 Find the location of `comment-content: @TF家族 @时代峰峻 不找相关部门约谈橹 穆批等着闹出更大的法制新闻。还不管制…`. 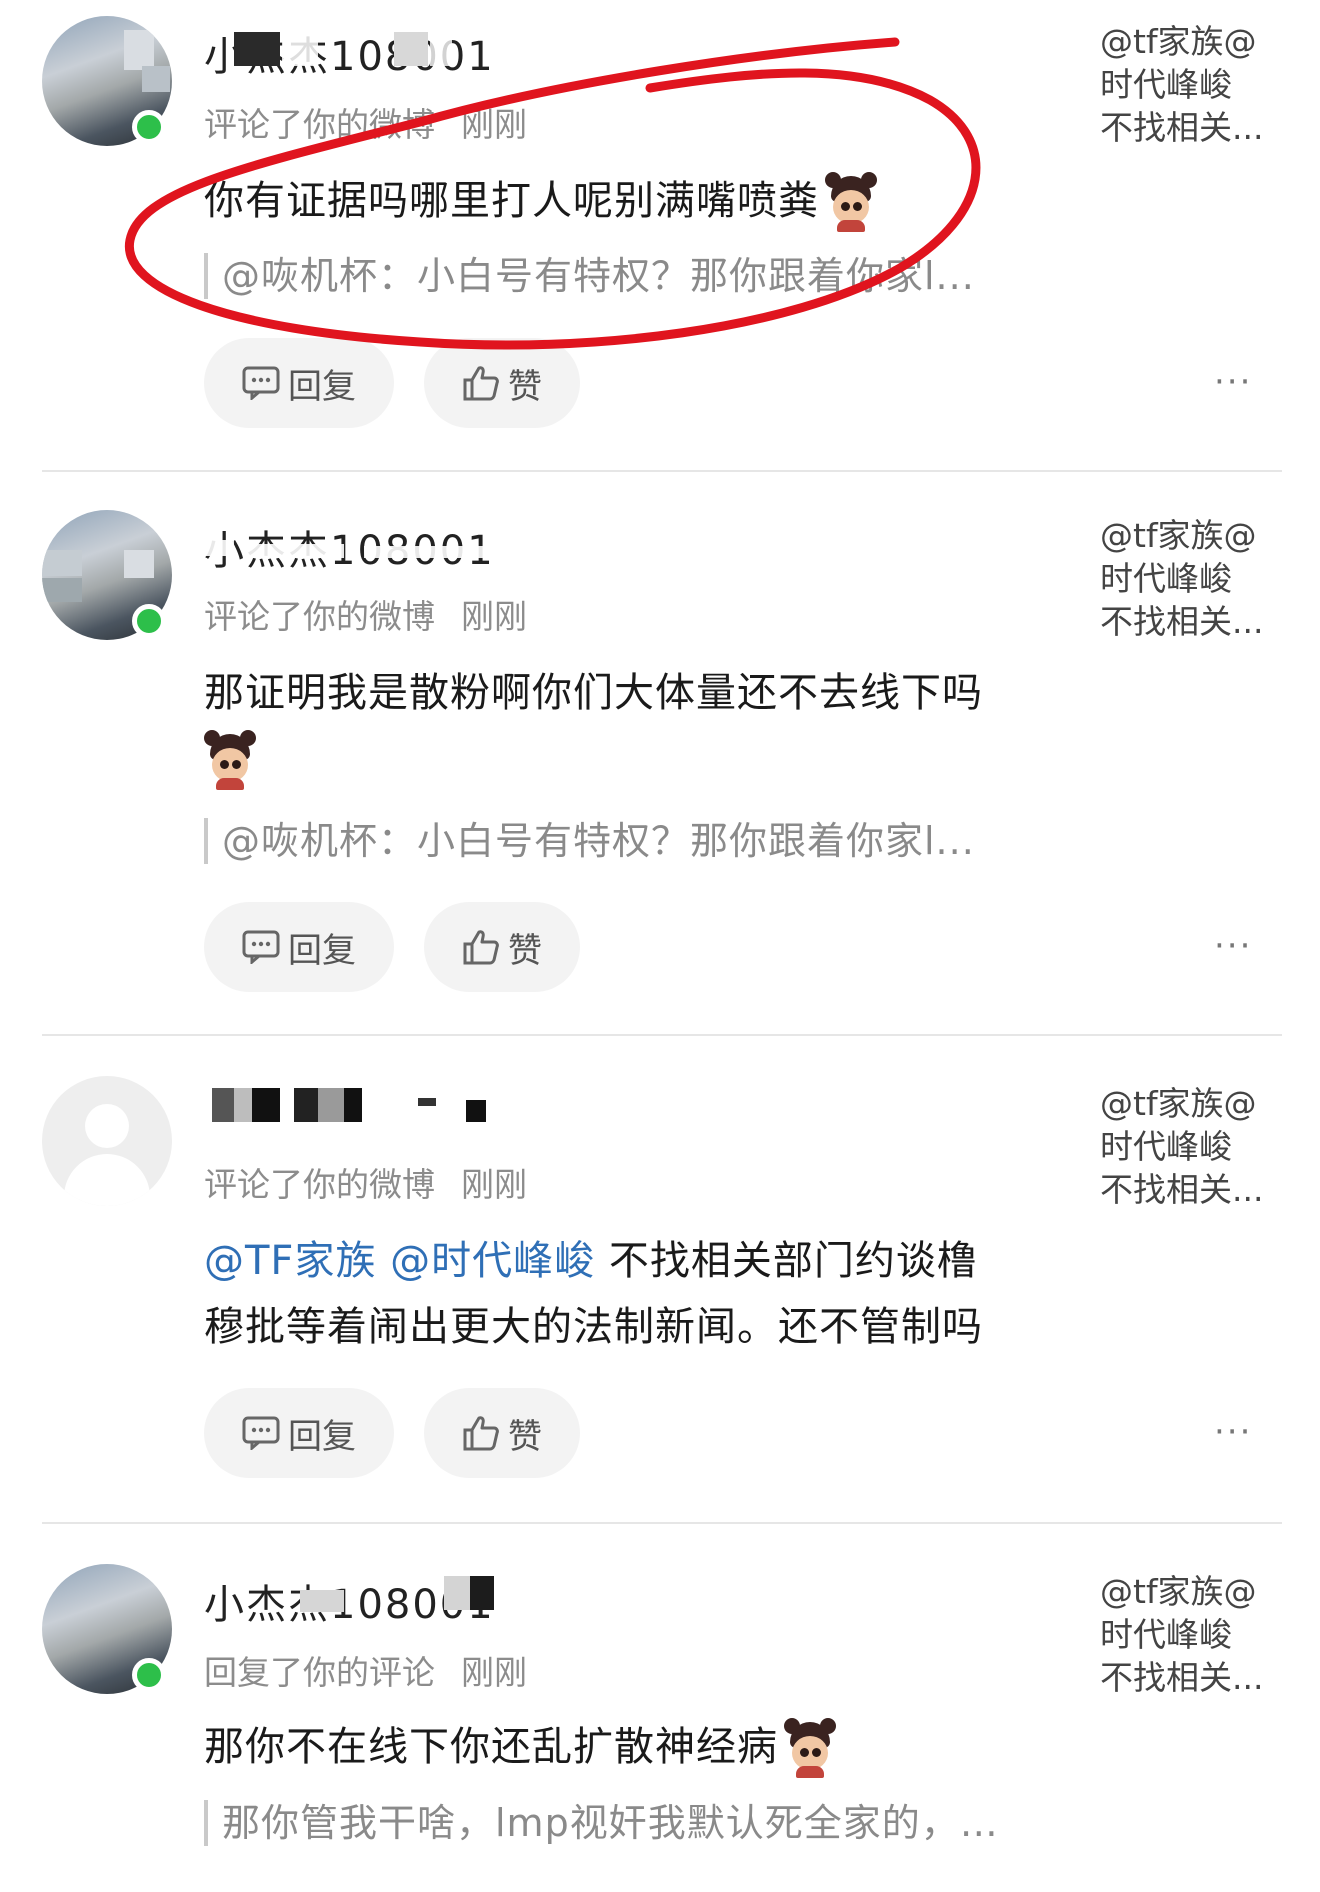

comment-content: @TF家族 @时代峰峻 不找相关部门约谈橹 穆批等着闹出更大的法制新闻。还不管制… is located at coordinates (644, 1294).